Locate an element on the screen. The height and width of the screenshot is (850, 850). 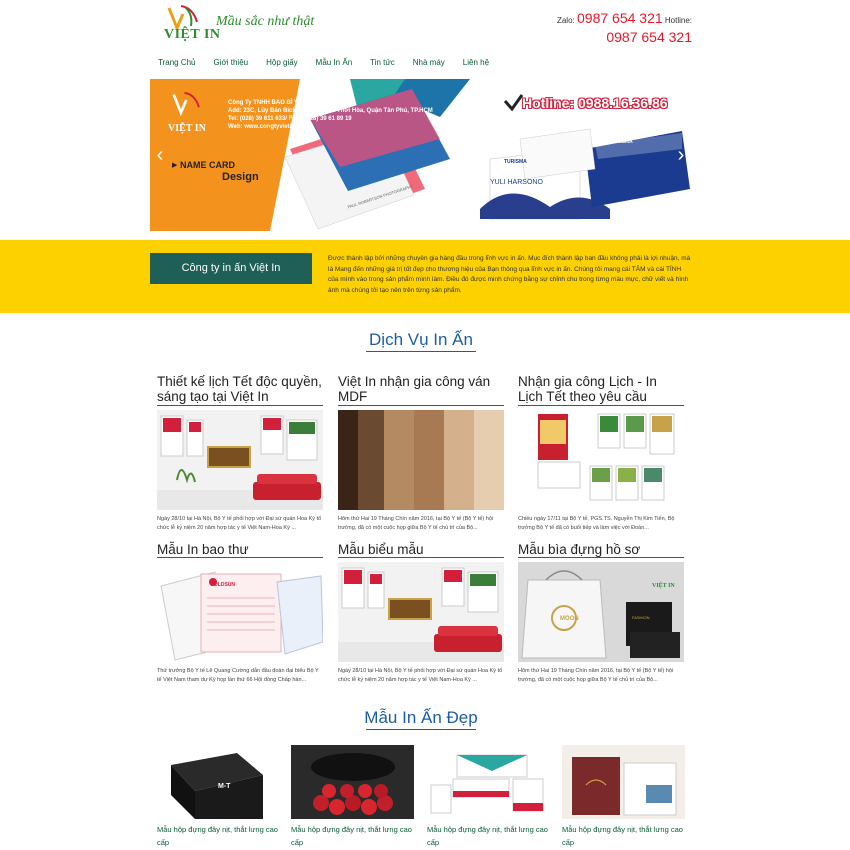
services-title-underline is located at coordinates (421, 351).